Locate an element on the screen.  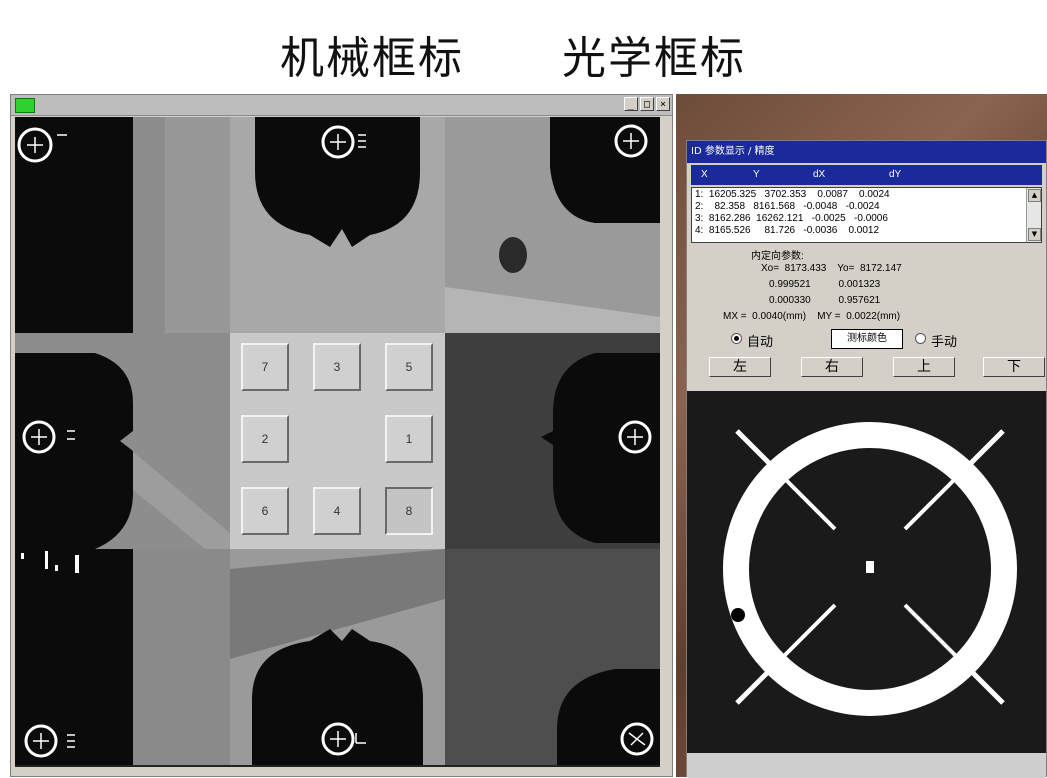
fiducial-key-7: 7 is located at coordinates (265, 367).